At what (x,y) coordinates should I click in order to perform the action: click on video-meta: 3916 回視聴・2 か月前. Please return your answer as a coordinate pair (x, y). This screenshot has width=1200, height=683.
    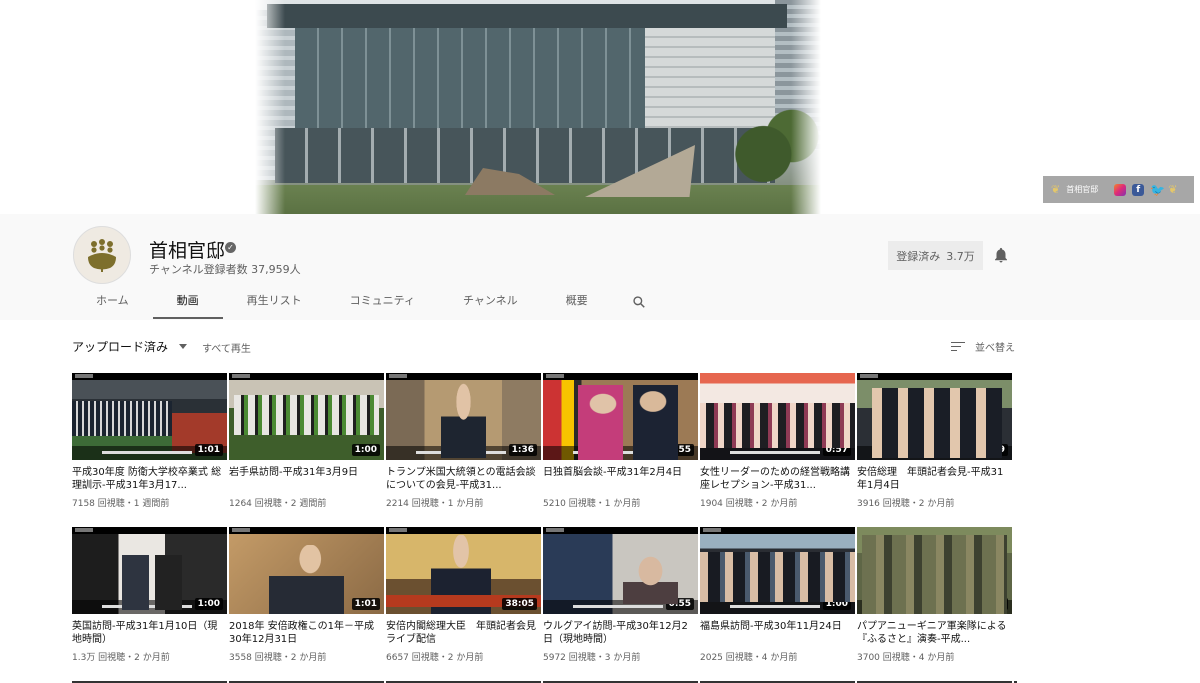
    Looking at the image, I should click on (906, 504).